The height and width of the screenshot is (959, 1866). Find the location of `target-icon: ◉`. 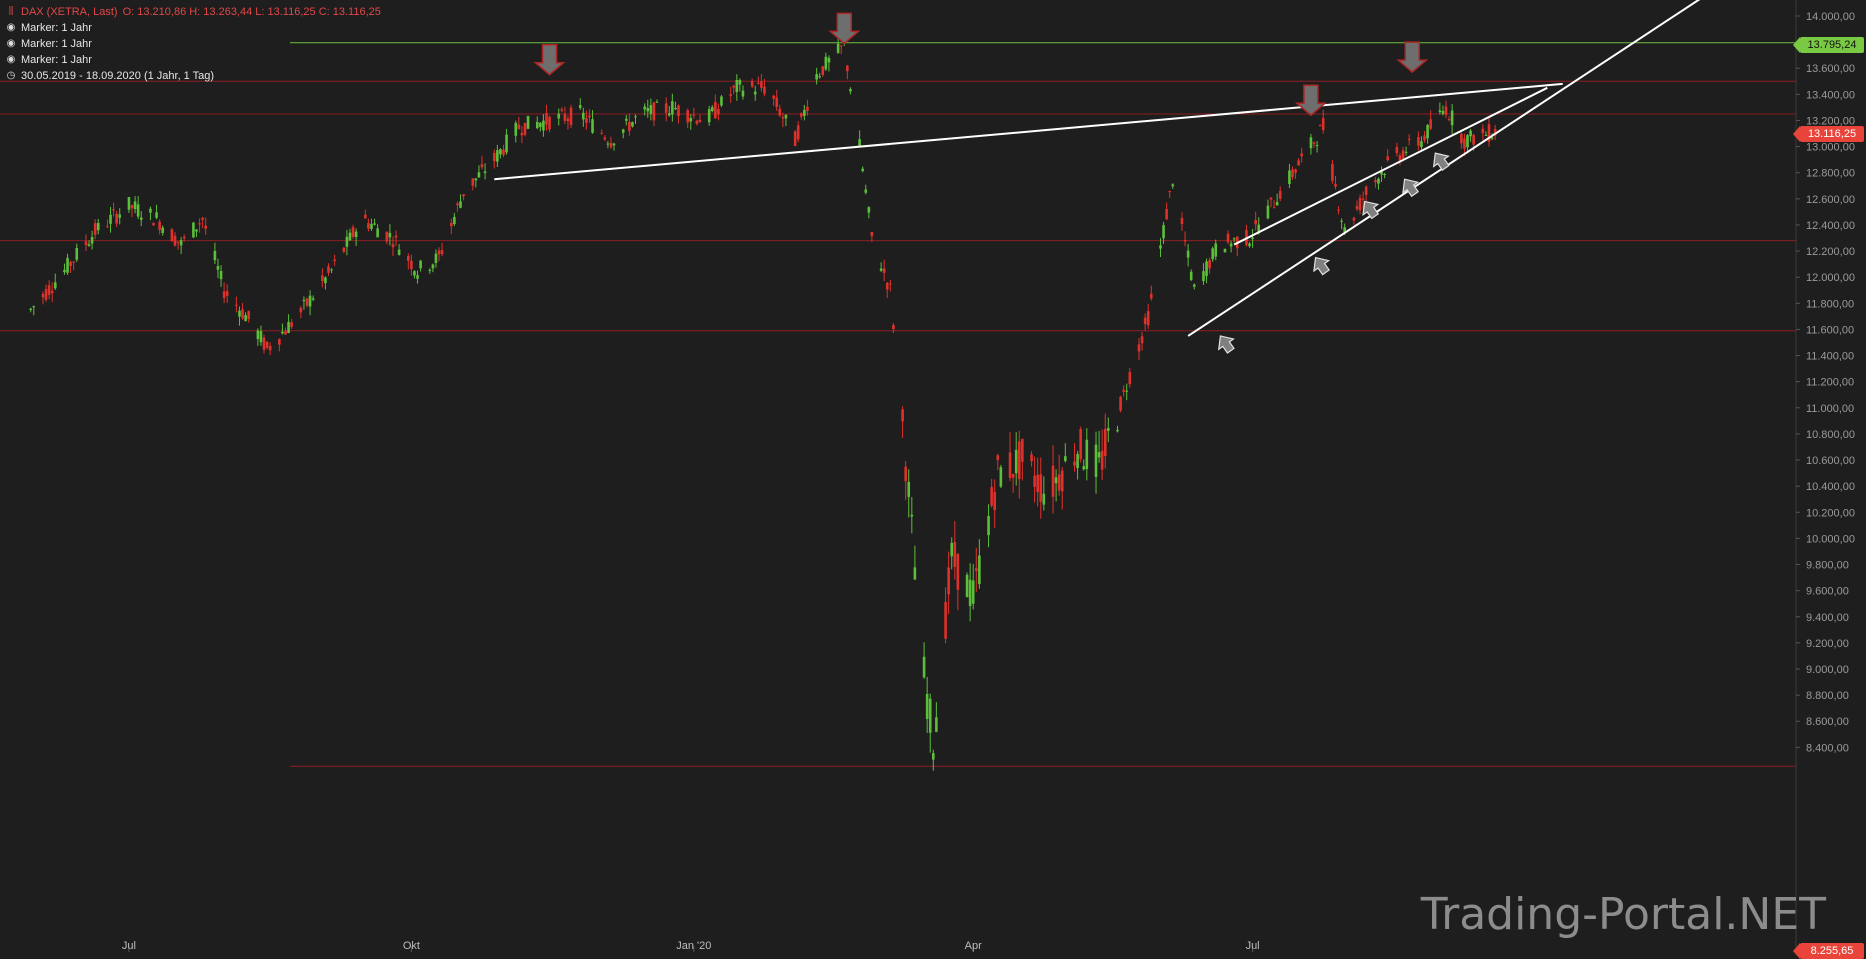

target-icon: ◉ is located at coordinates (11, 59).